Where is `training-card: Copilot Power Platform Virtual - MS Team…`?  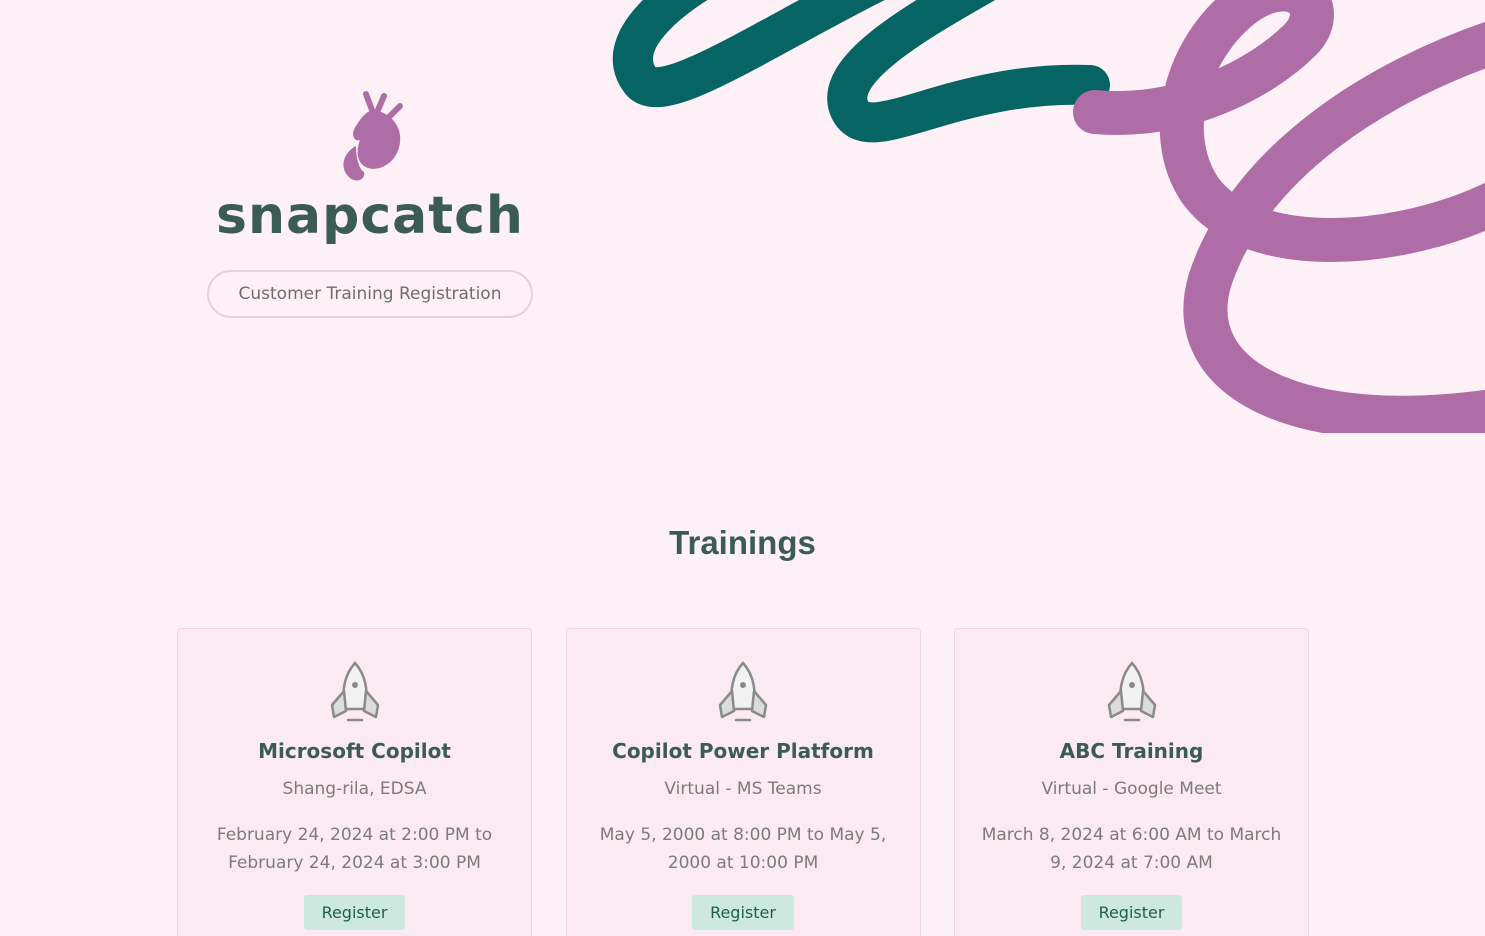 training-card: Copilot Power Platform Virtual - MS Team… is located at coordinates (743, 782).